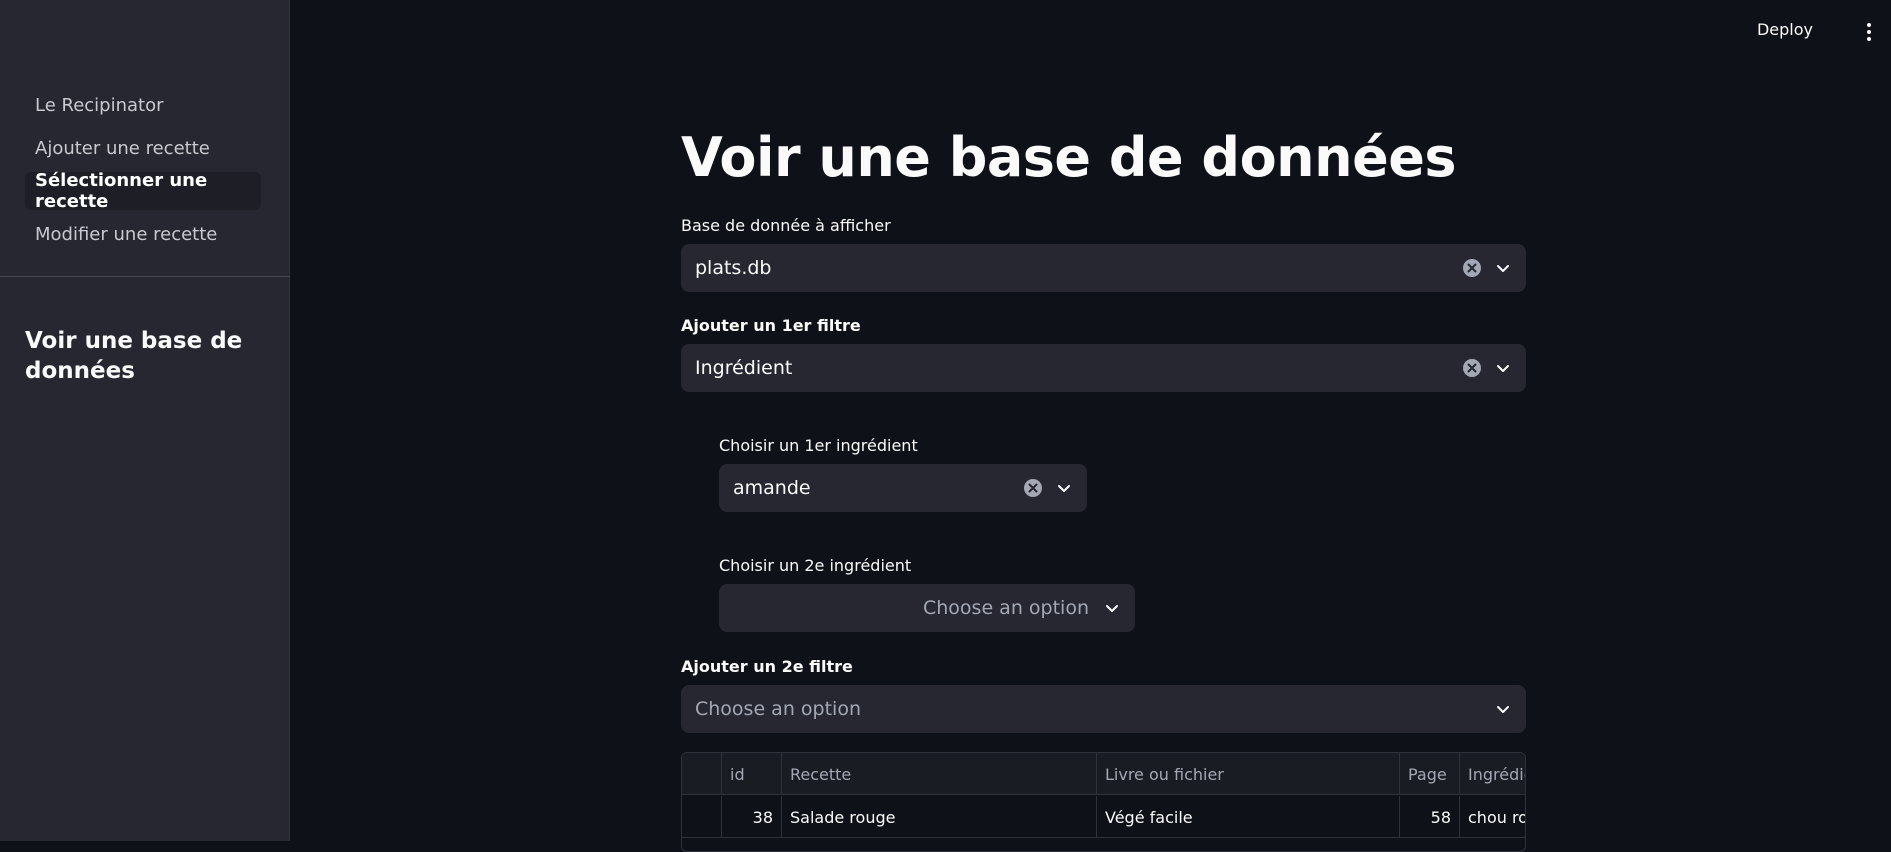 The width and height of the screenshot is (1891, 852). What do you see at coordinates (1103, 368) in the screenshot?
I see `filter1-select: Ingrédient` at bounding box center [1103, 368].